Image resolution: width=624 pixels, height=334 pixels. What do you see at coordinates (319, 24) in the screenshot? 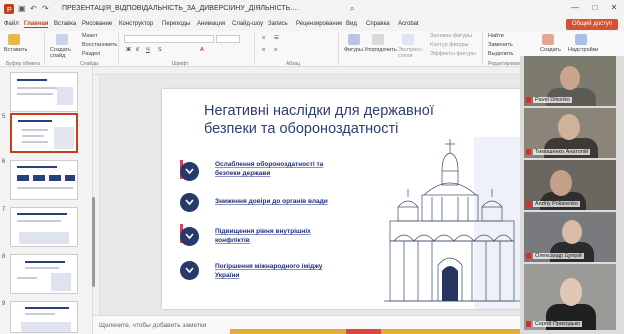
I see `tab-review: Рецензирование` at bounding box center [319, 24].